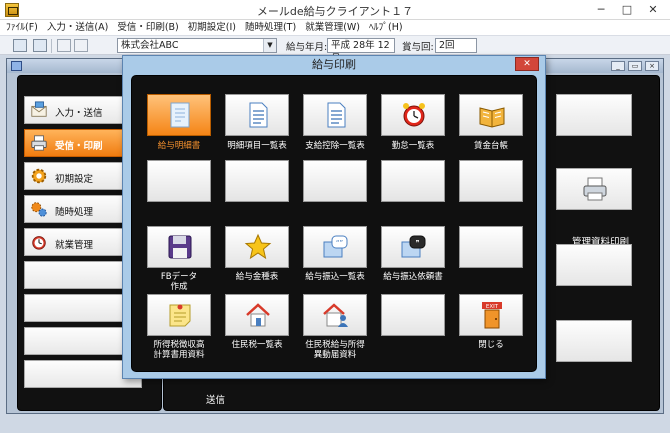  I want to click on sticky-note-icon, so click(180, 315).